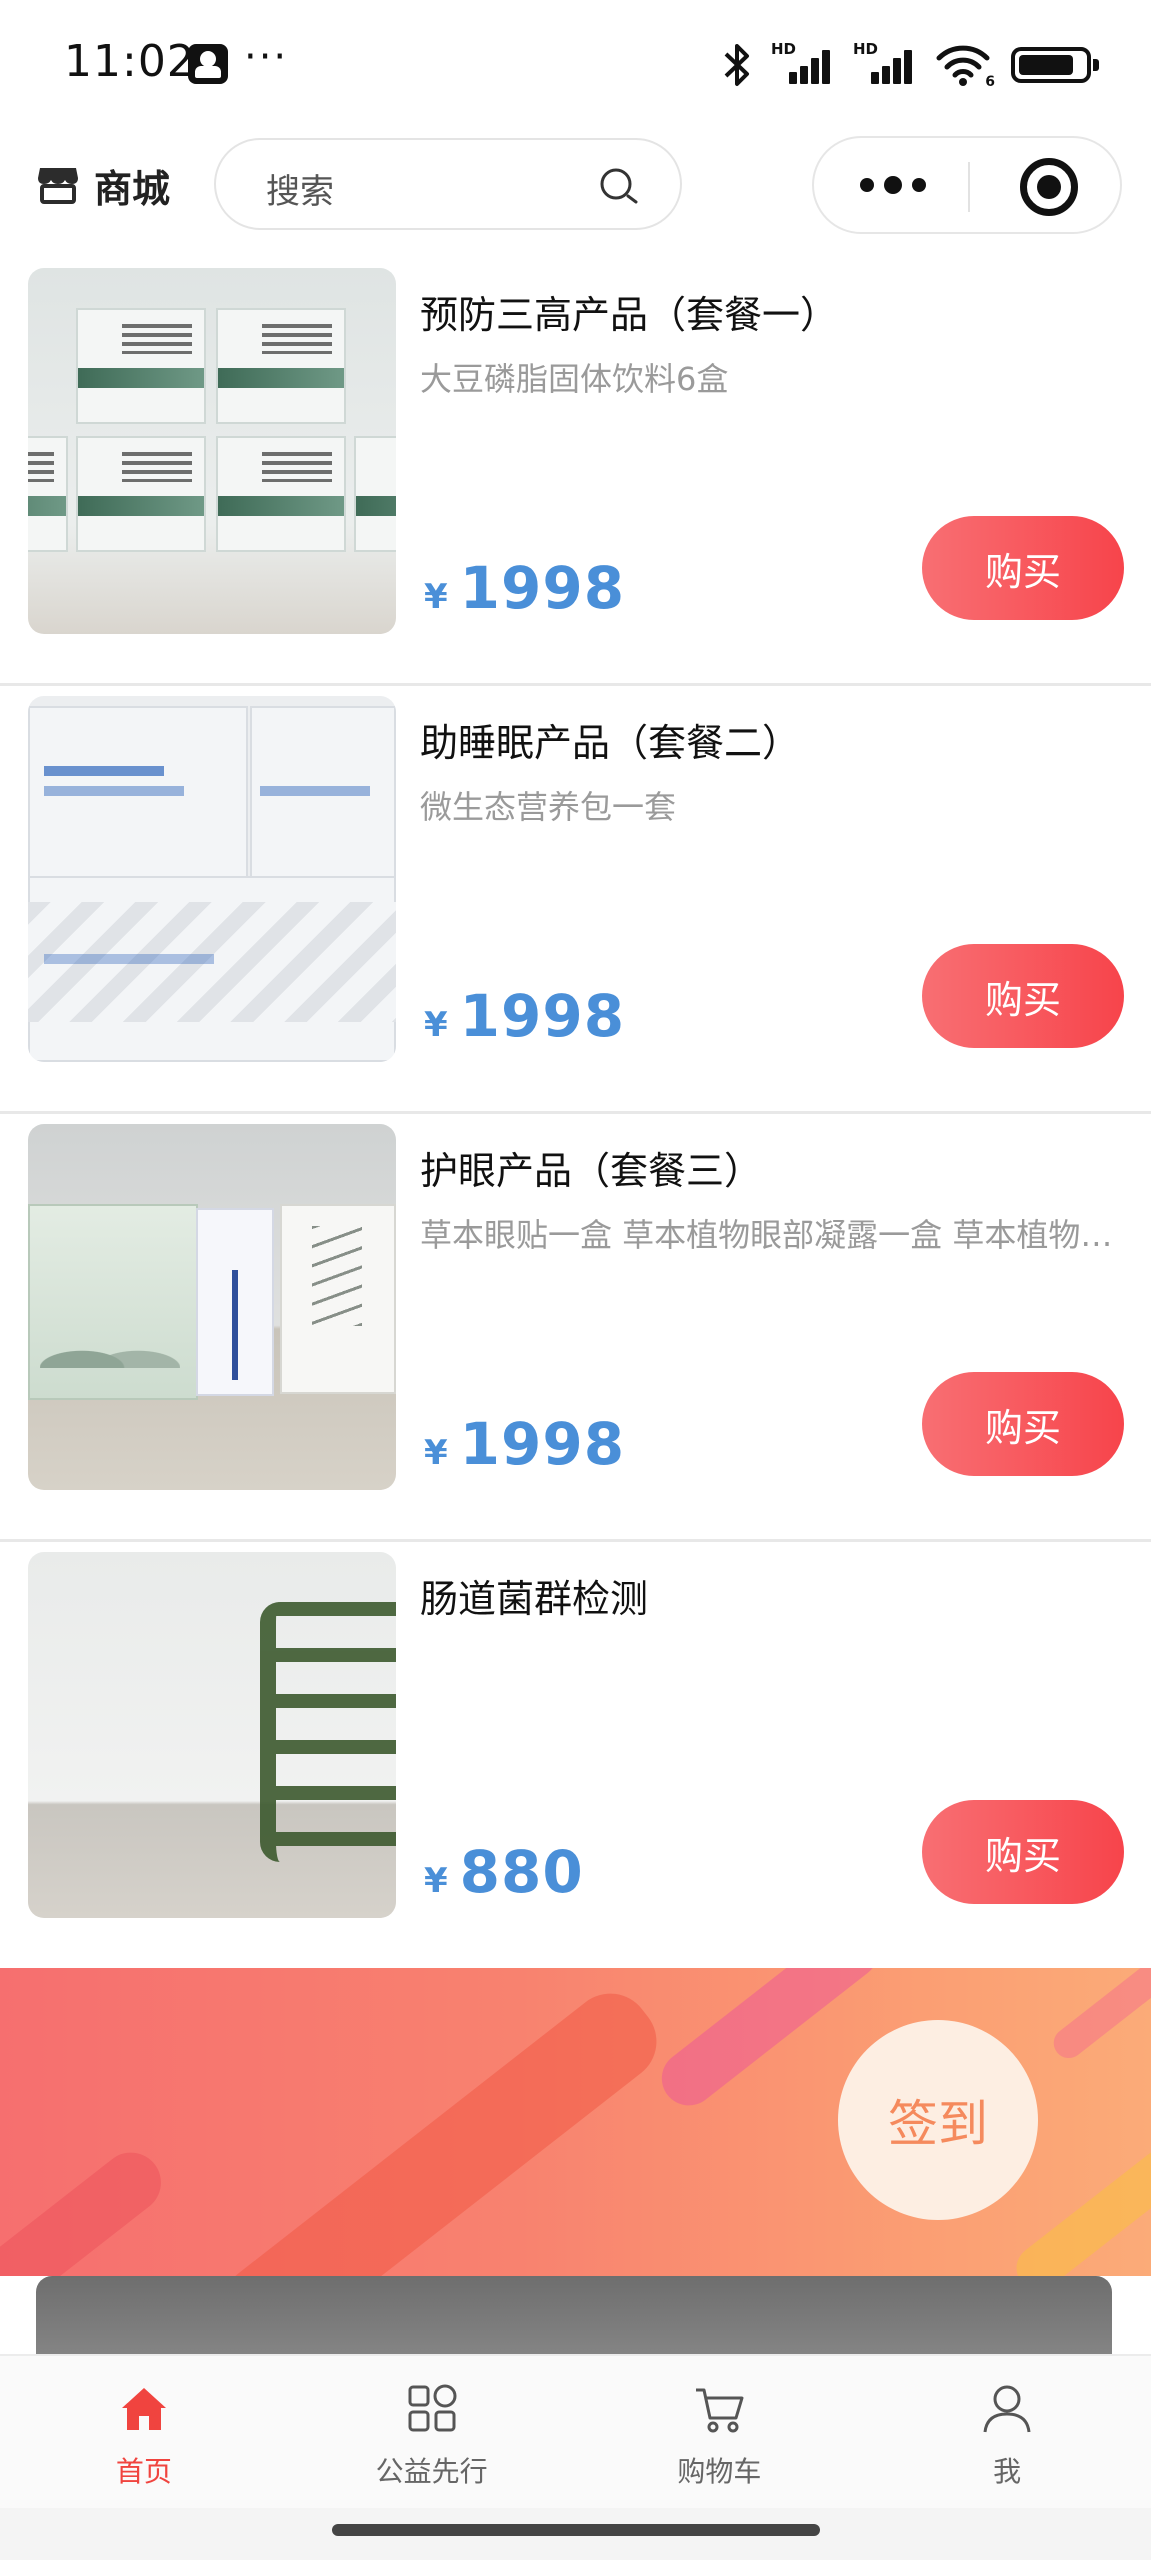 This screenshot has width=1151, height=2560. Describe the element at coordinates (866, 49) in the screenshot. I see `signal-hd-label-2: HD` at that location.